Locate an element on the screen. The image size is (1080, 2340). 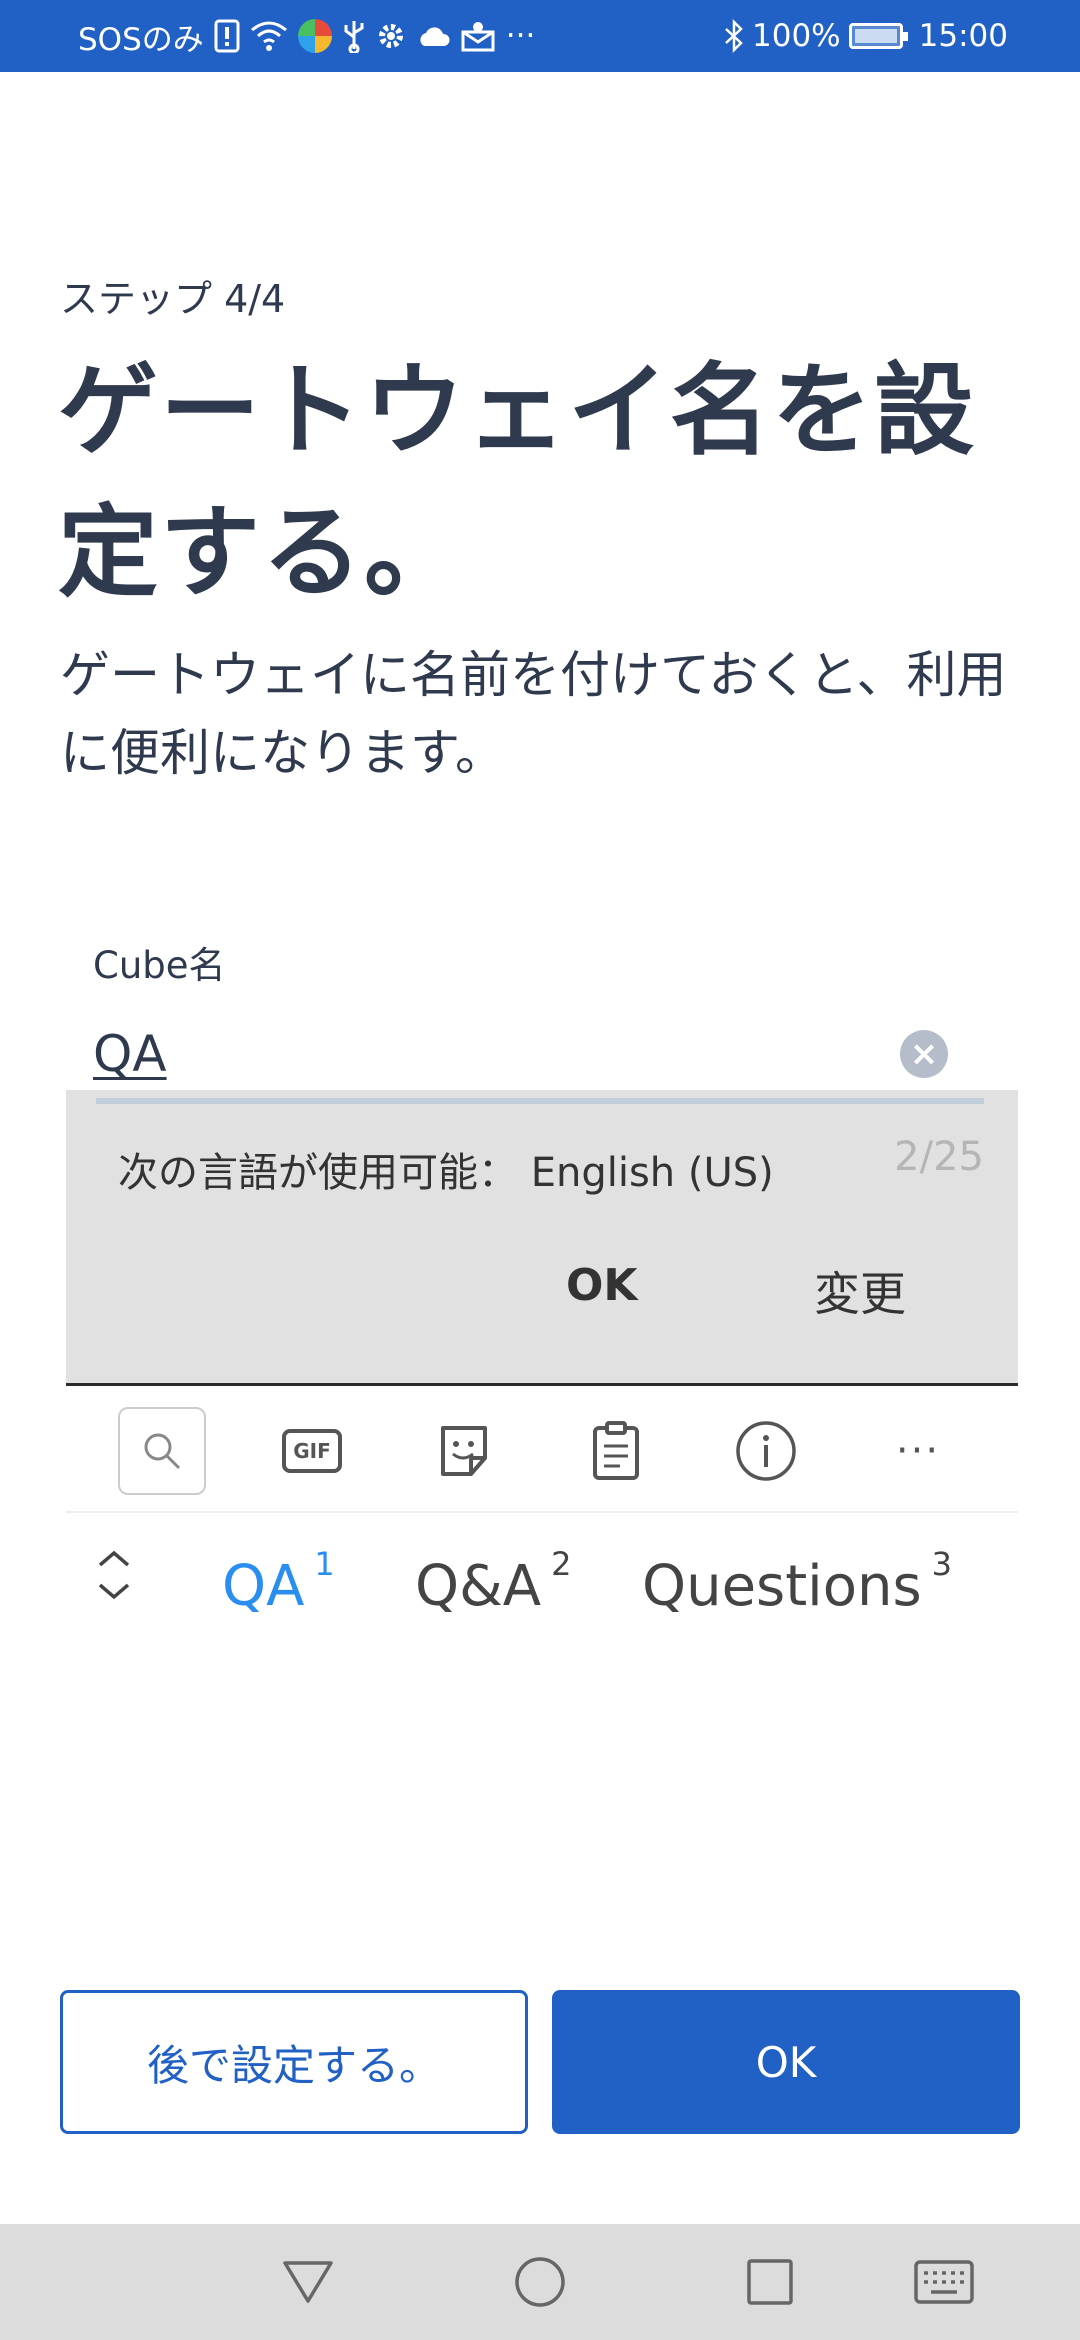
keyboard-icon is located at coordinates (944, 2282).